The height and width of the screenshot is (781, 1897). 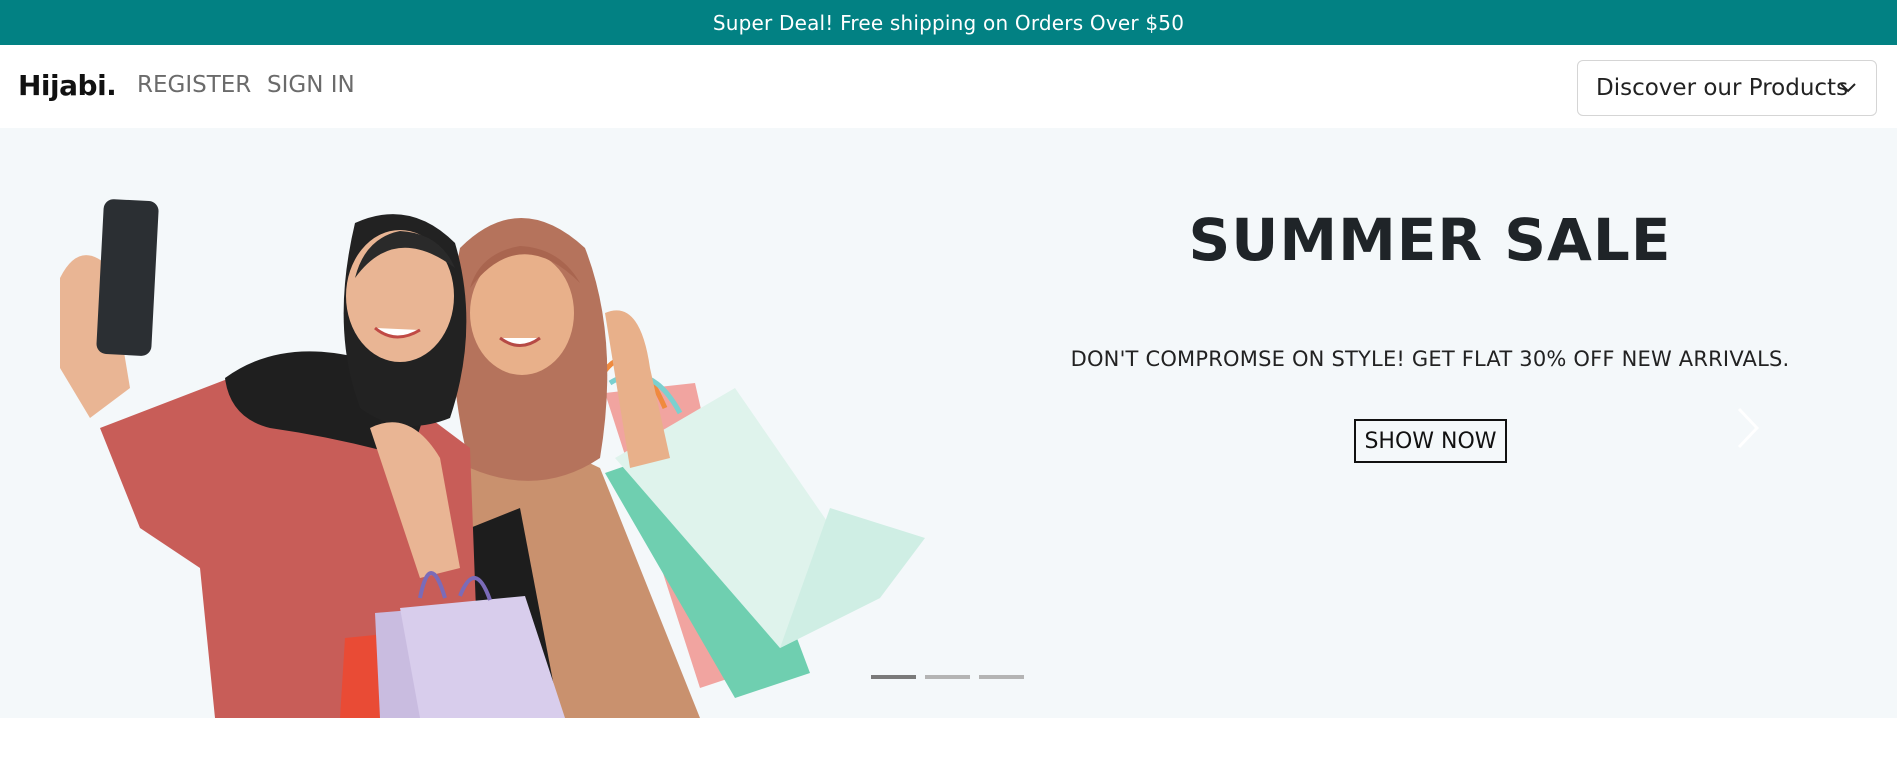 What do you see at coordinates (1722, 88) in the screenshot?
I see `discover-products-label: Discover our Products` at bounding box center [1722, 88].